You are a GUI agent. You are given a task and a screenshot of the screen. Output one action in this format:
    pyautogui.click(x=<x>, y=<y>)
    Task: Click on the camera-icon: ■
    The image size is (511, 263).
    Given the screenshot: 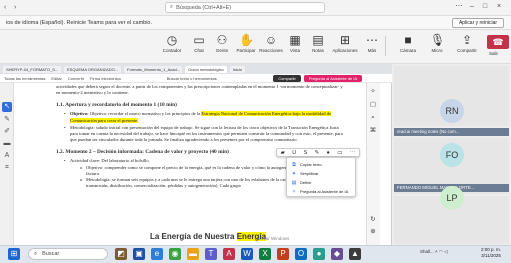 What is the action you would take?
    pyautogui.click(x=408, y=40)
    